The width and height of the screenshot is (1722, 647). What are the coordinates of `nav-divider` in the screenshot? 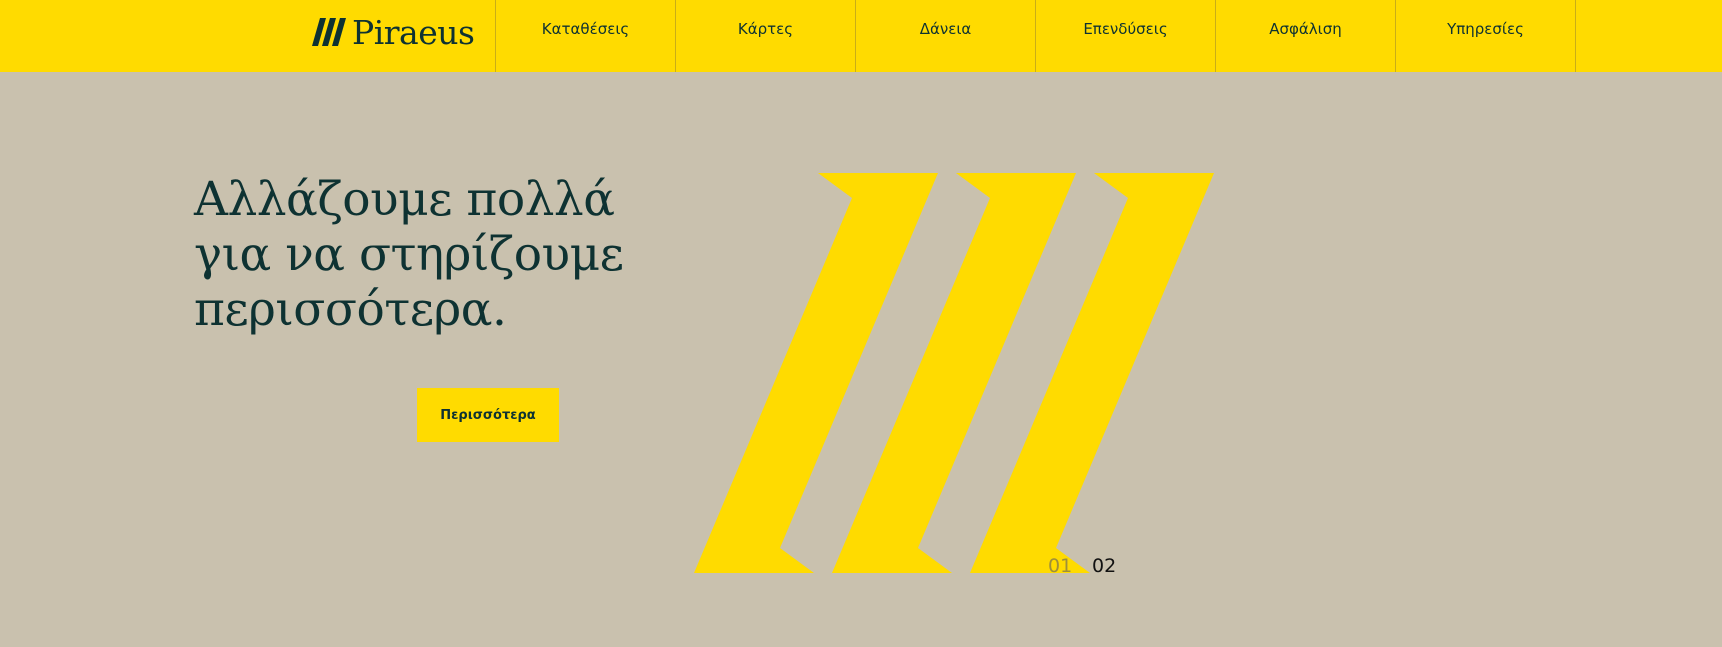 It's located at (1575, 36).